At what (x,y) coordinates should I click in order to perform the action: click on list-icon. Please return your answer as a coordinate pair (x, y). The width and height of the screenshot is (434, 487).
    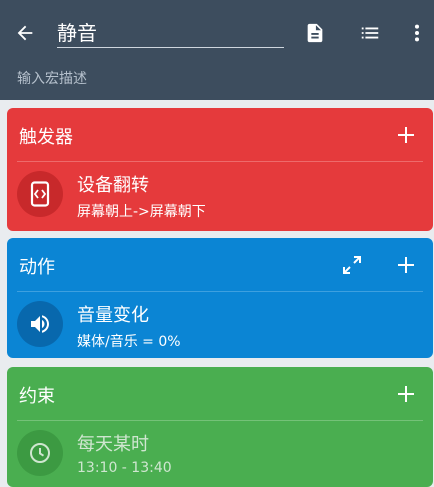
    Looking at the image, I should click on (370, 33).